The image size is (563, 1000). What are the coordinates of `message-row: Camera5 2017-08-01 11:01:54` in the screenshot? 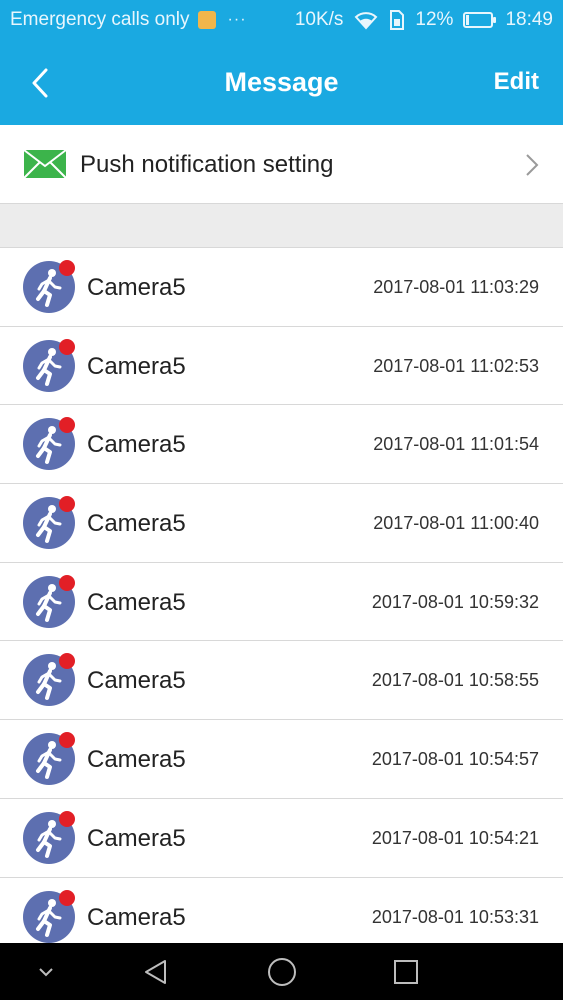 It's located at (281, 445).